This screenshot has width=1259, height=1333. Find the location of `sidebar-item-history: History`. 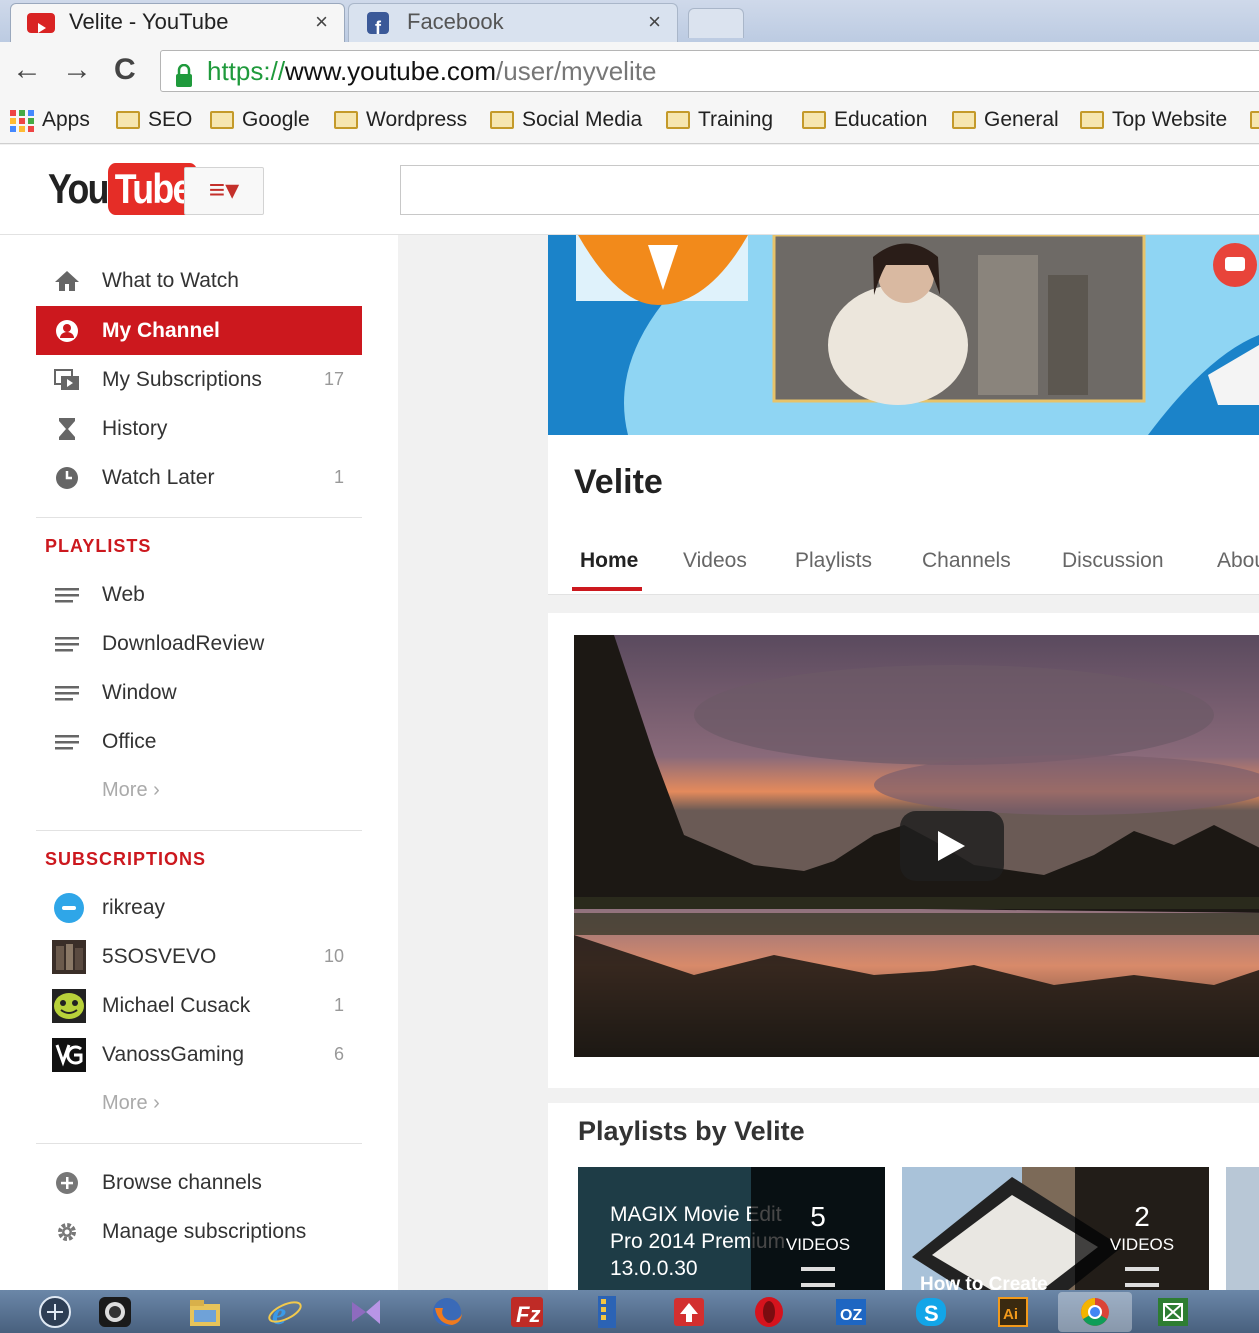

sidebar-item-history: History is located at coordinates (199, 428).